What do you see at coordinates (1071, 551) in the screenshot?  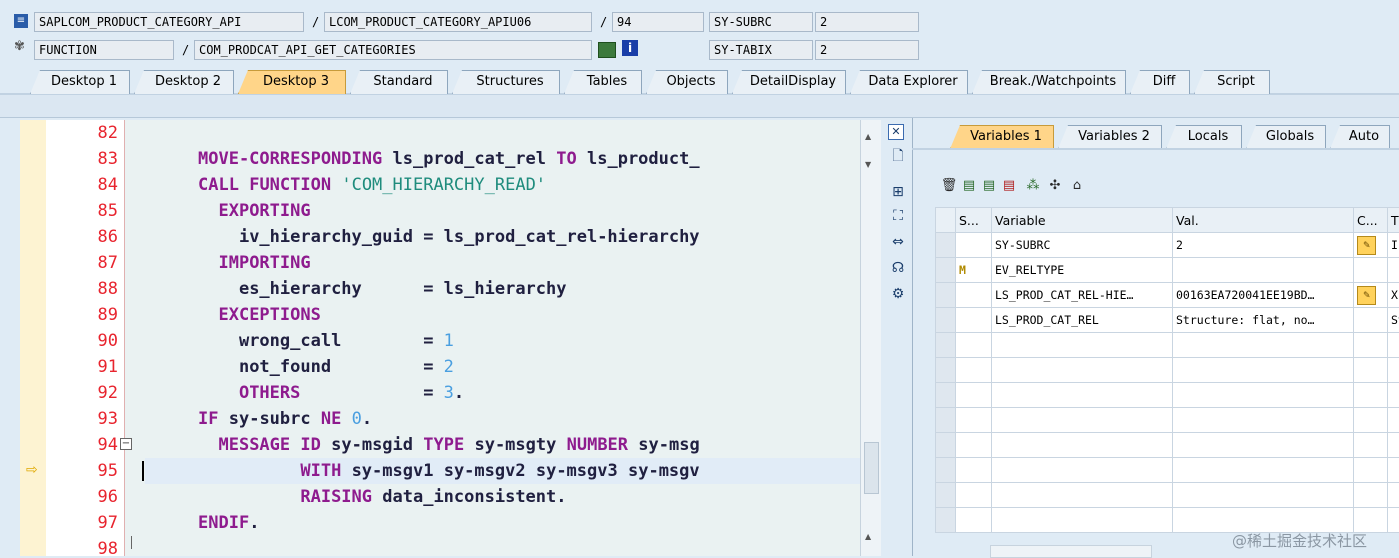 I see `table-hscroll` at bounding box center [1071, 551].